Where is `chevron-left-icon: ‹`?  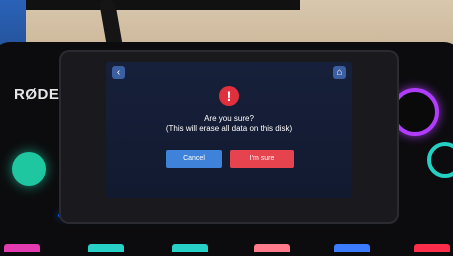
chevron-left-icon: ‹ is located at coordinates (118, 72).